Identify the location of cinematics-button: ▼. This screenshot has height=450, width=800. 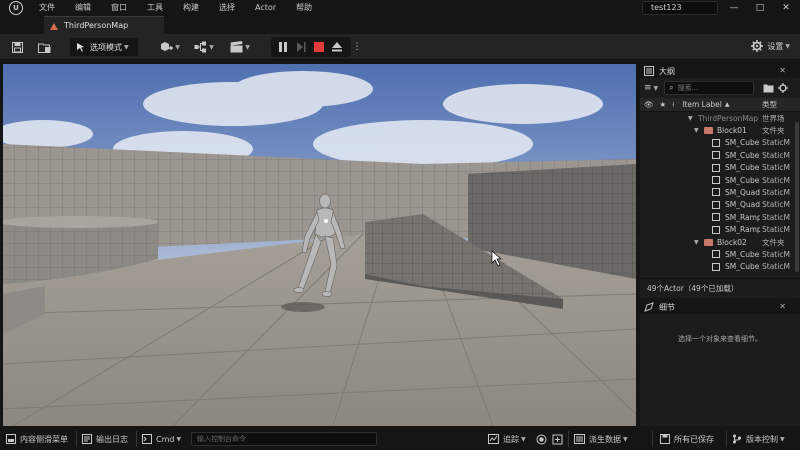
(240, 47).